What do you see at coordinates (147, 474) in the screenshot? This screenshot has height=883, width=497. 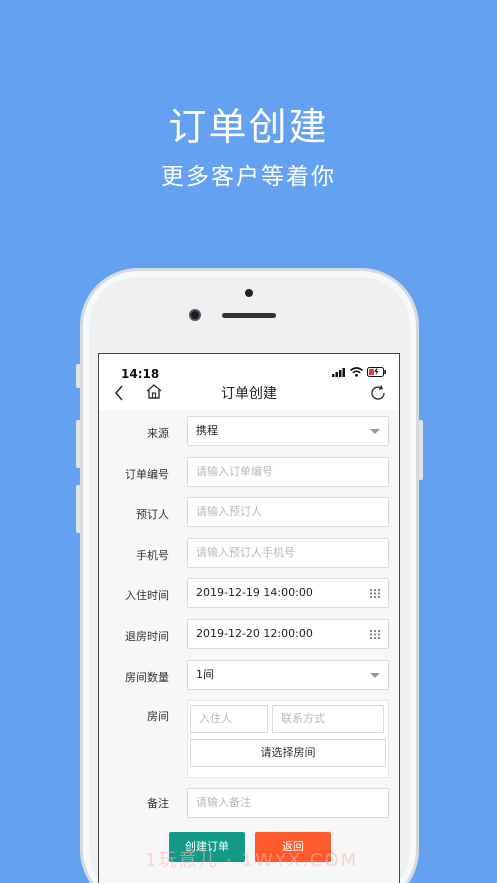 I see `order-no-label: 订单编号` at bounding box center [147, 474].